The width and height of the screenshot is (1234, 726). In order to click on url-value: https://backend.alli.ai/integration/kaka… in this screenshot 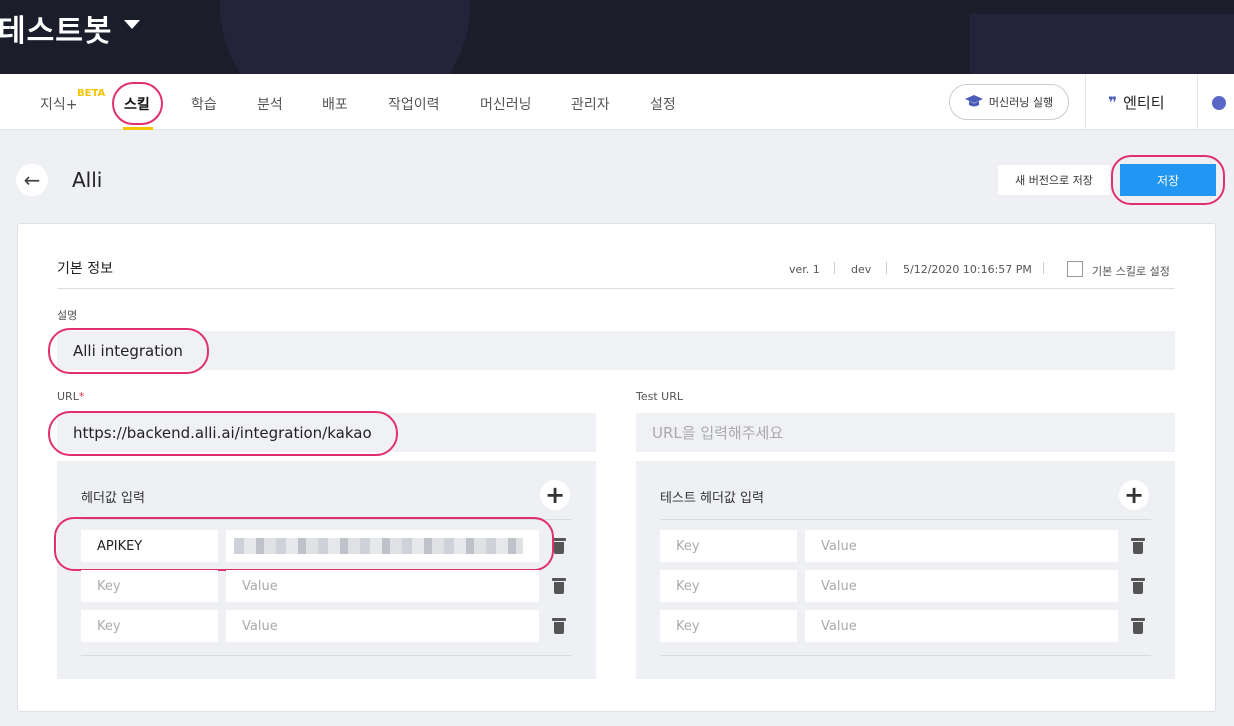, I will do `click(222, 432)`.